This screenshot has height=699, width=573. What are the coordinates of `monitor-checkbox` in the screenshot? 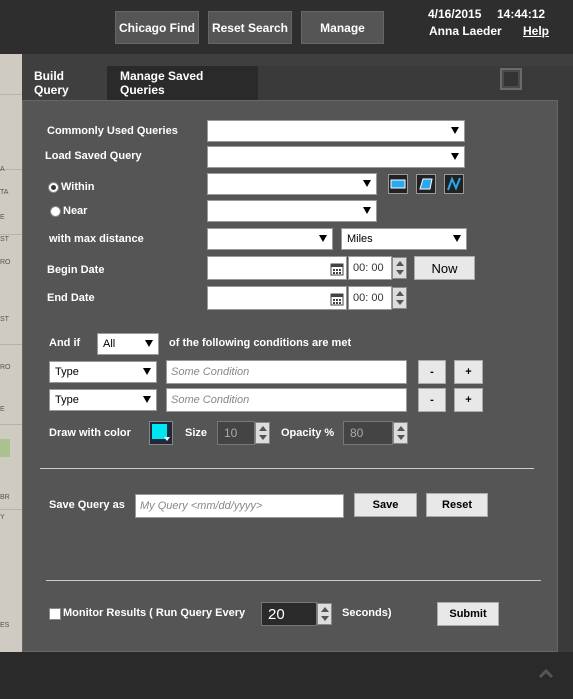 It's located at (55, 614).